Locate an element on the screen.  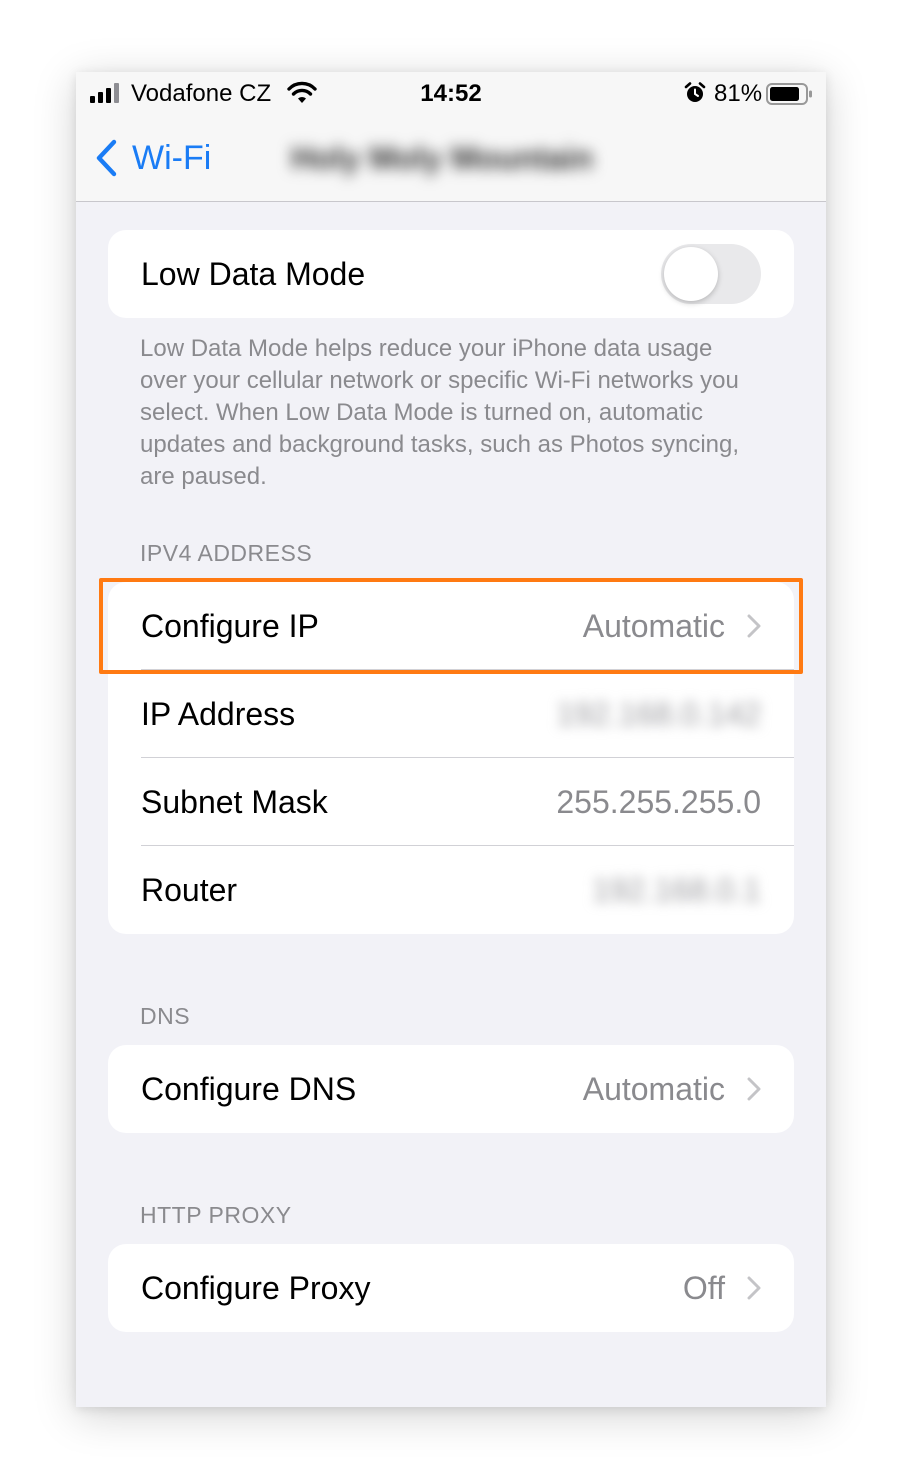
ipv4-section-header: IPV4 ADDRESS is located at coordinates (226, 553).